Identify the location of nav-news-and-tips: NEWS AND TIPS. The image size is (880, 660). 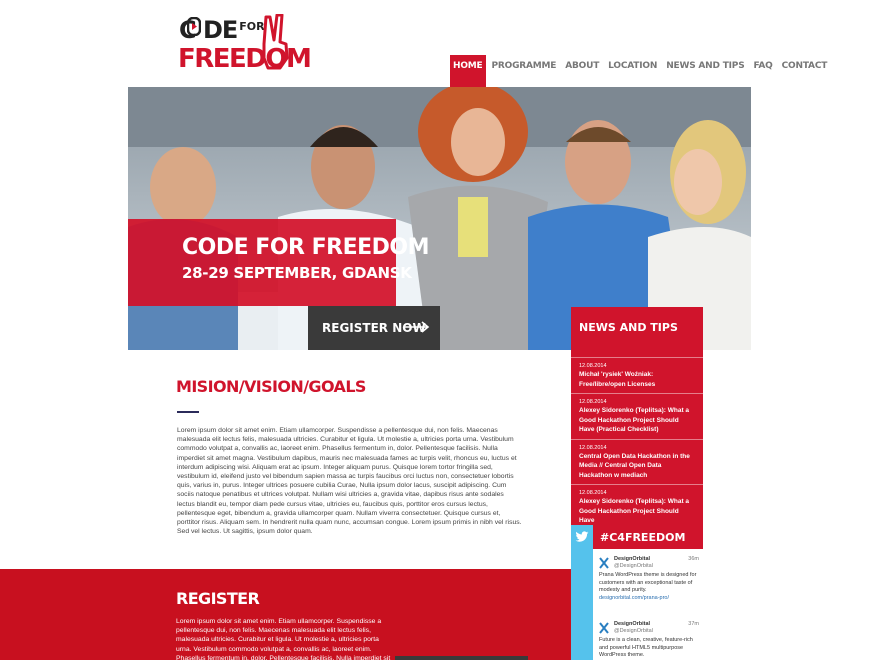
(705, 66).